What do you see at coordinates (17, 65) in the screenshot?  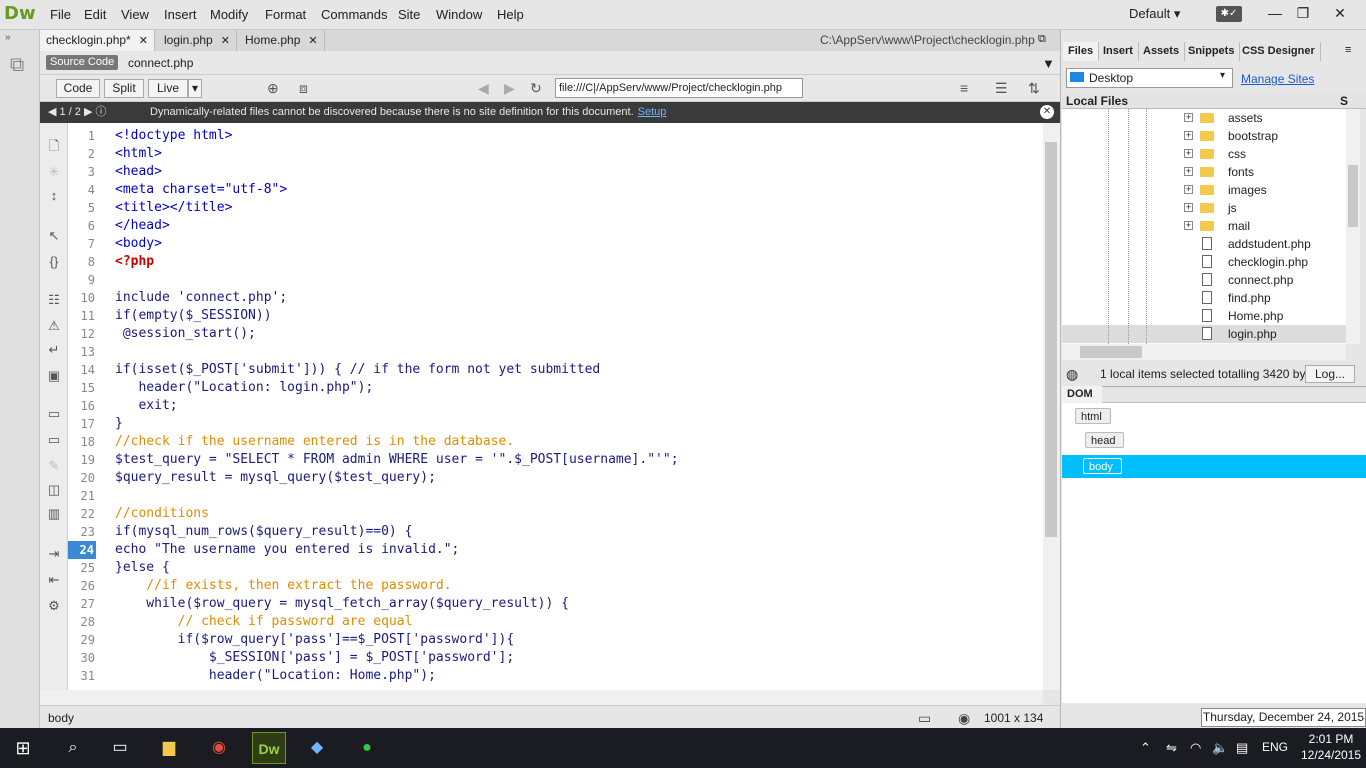 I see `insert-panel-icon: ⧉` at bounding box center [17, 65].